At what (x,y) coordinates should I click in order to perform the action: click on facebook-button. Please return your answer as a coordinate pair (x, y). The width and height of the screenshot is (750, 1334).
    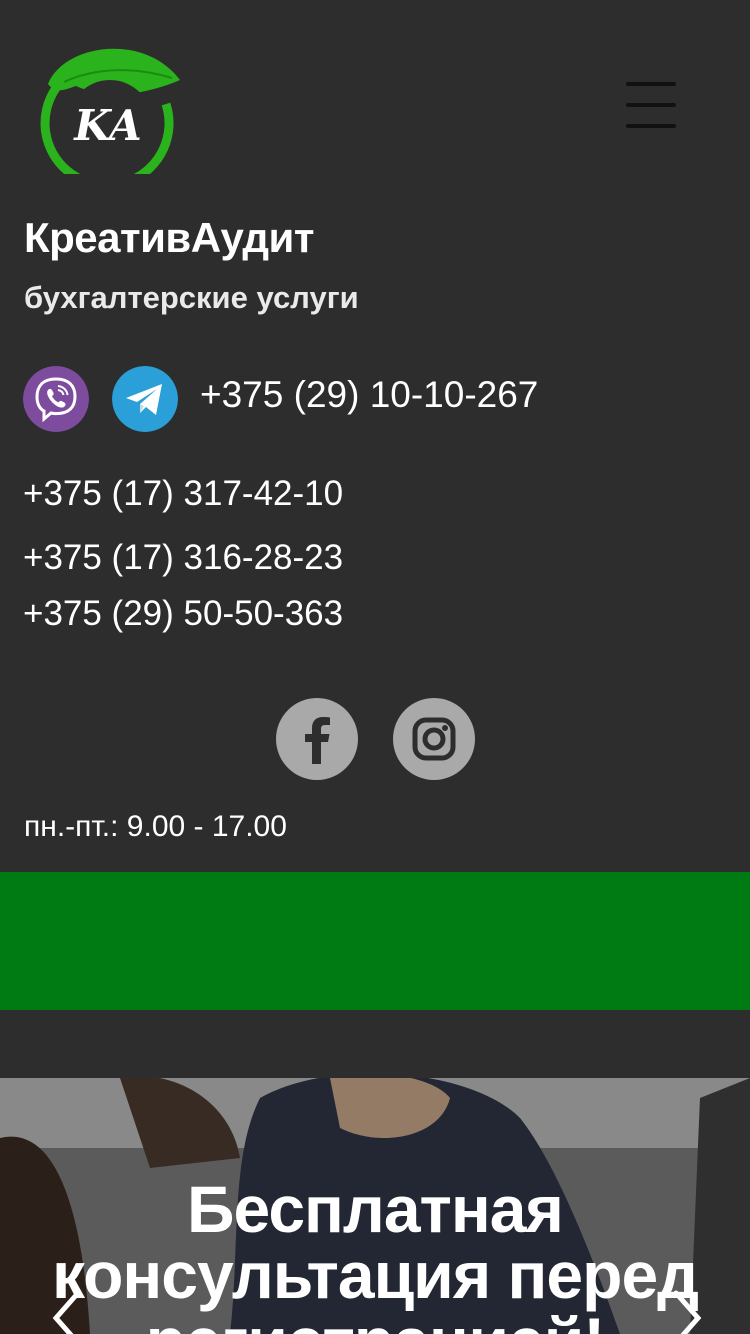
    Looking at the image, I should click on (317, 739).